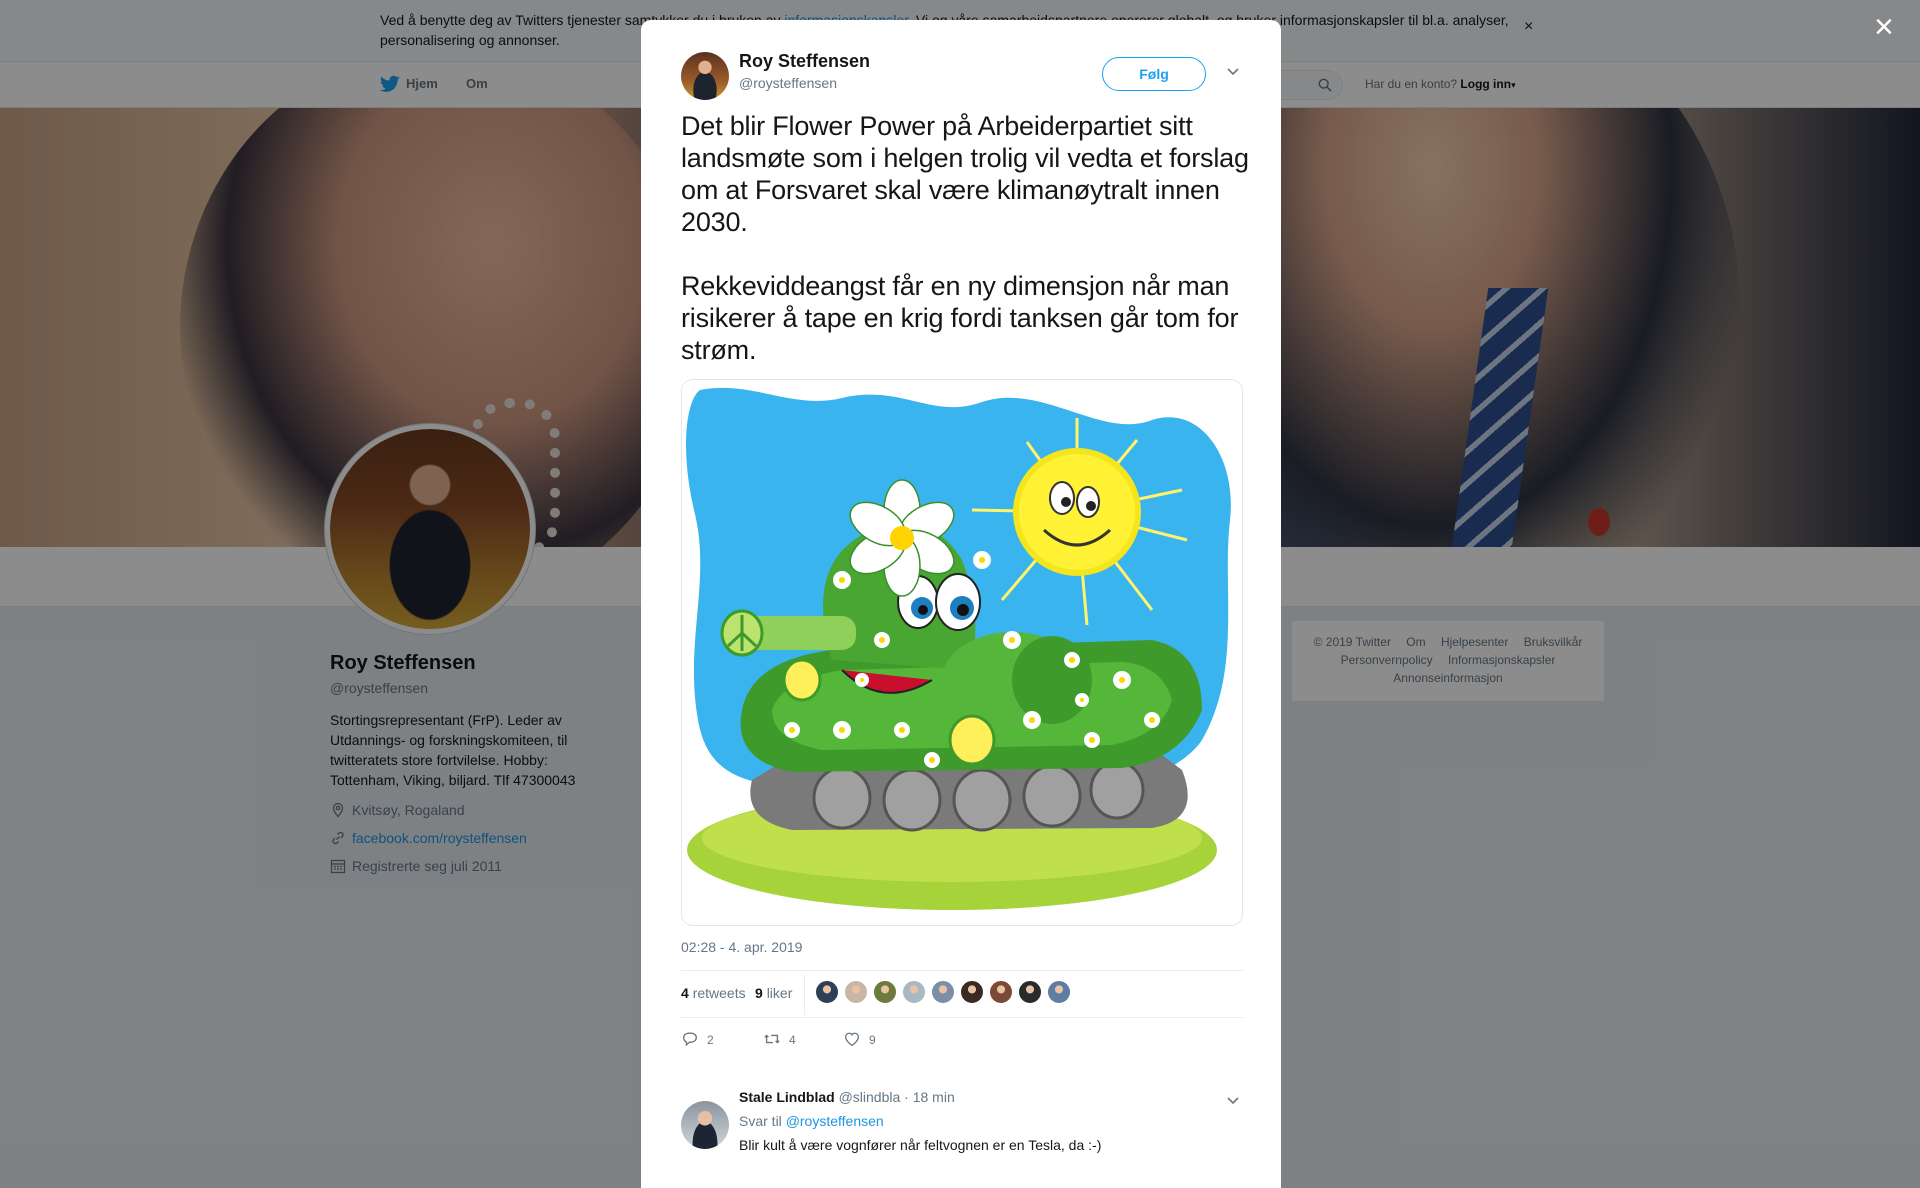 The image size is (1920, 1188). What do you see at coordinates (760, 1121) in the screenshot?
I see `reply-to-label: Svar til` at bounding box center [760, 1121].